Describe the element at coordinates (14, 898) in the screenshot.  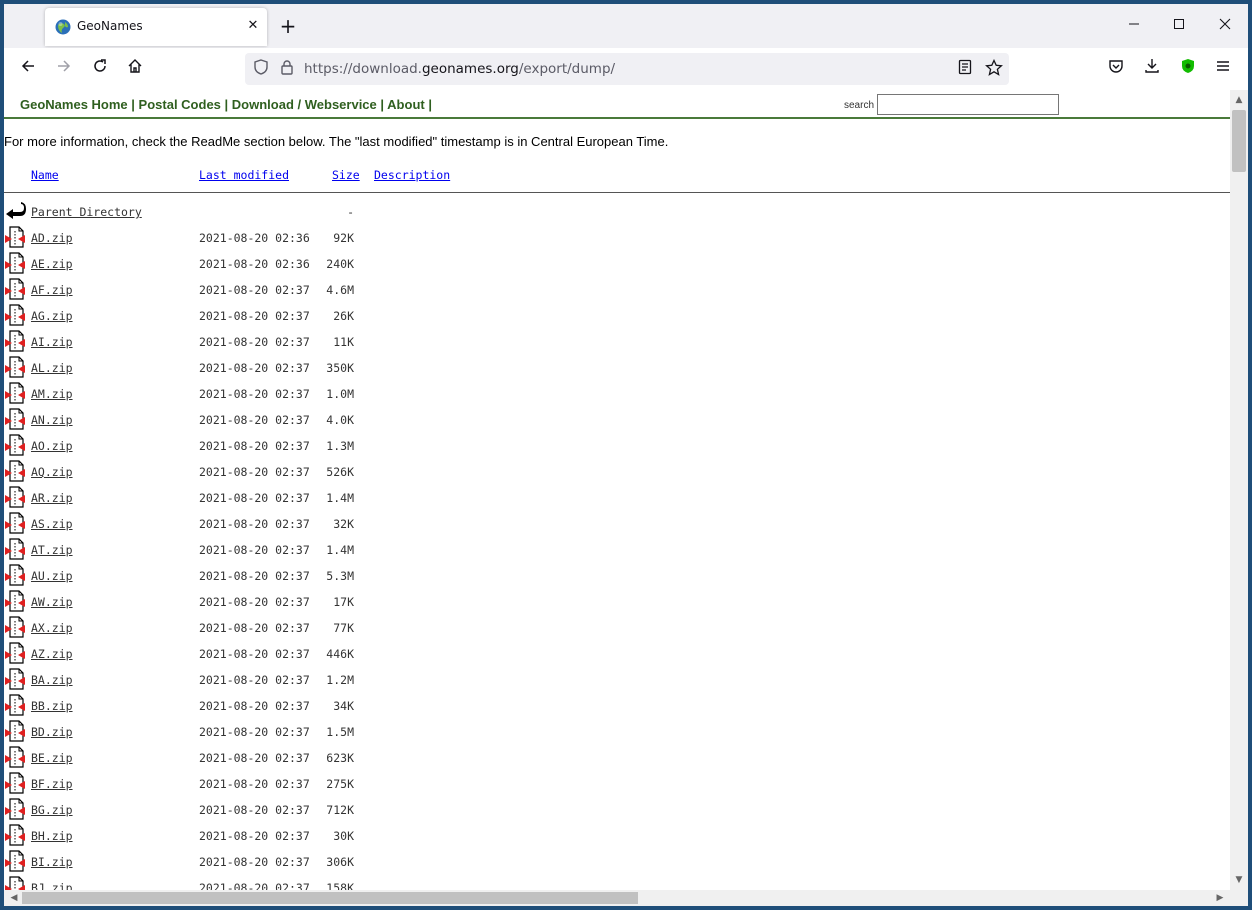
I see `scroll-left-icon: ◀` at that location.